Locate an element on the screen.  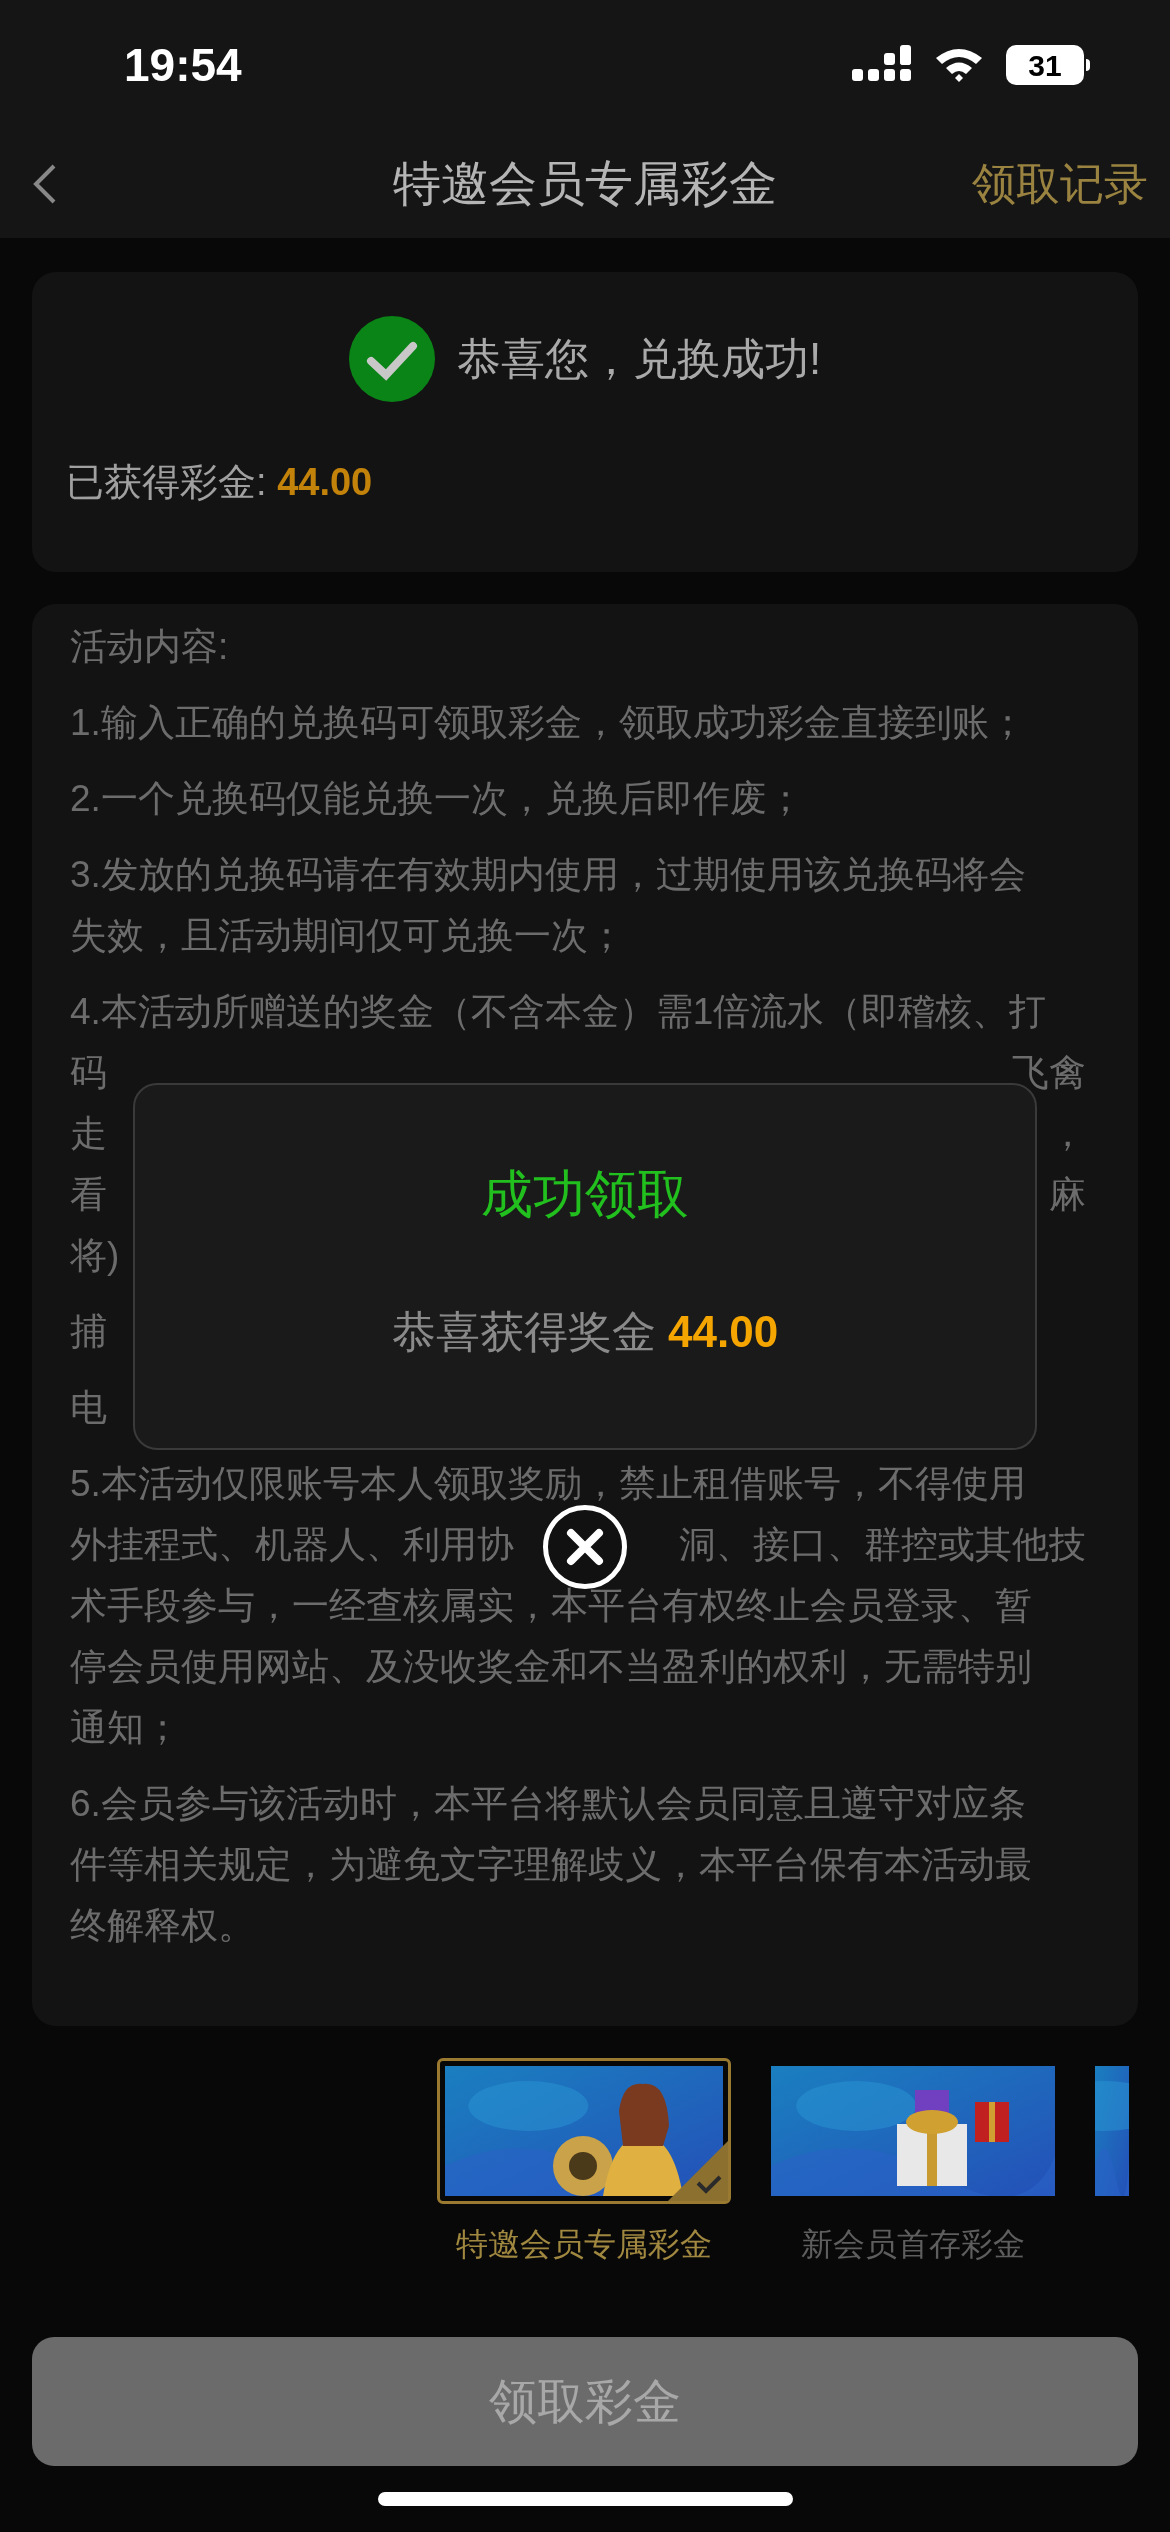
dialog-title: 成功领取 is located at coordinates (585, 1194).